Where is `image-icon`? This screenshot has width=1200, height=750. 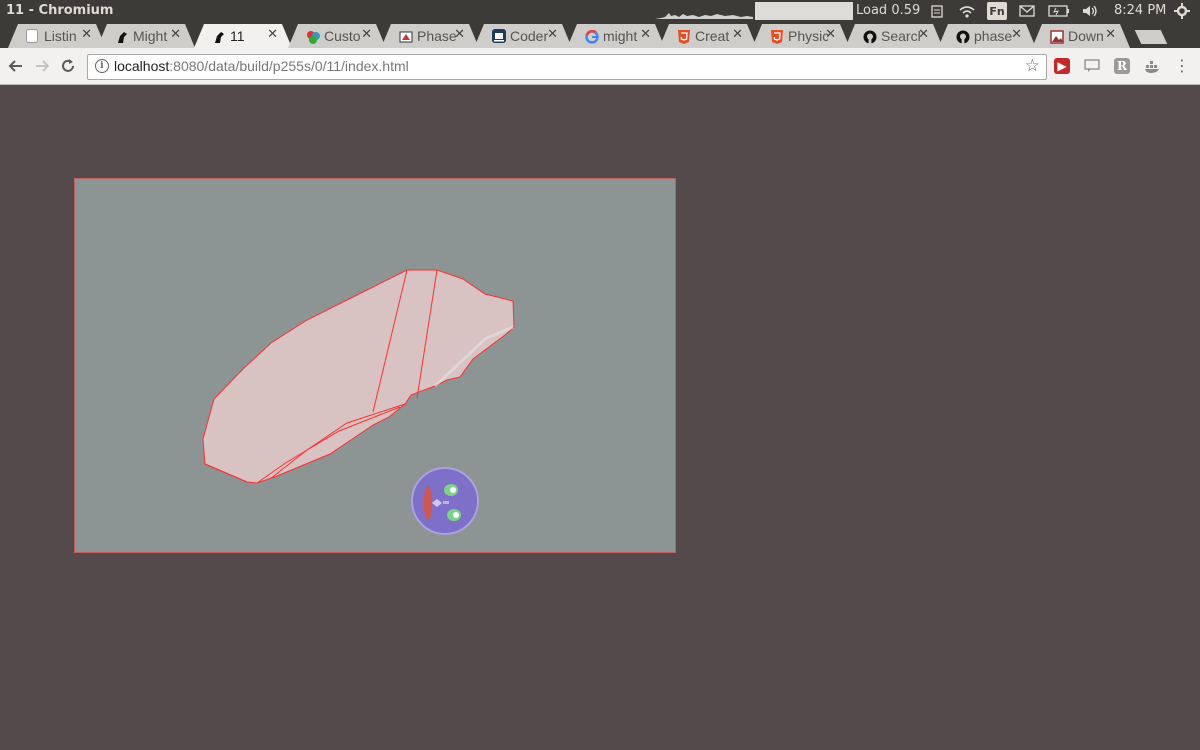 image-icon is located at coordinates (1057, 36).